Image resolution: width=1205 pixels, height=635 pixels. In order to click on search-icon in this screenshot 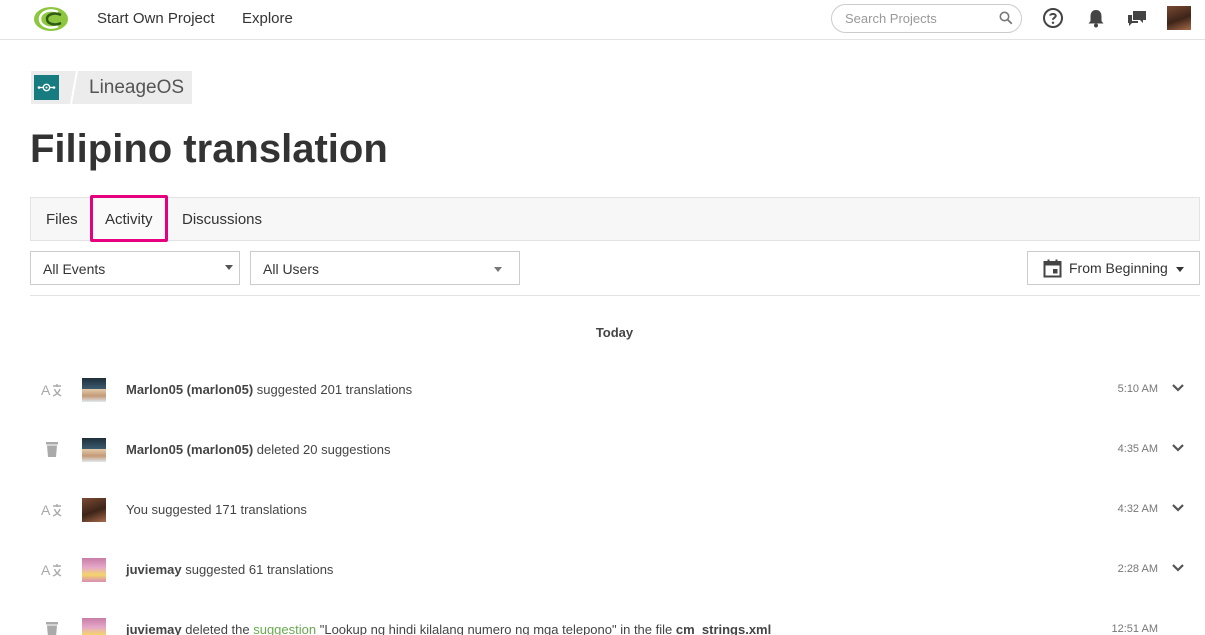, I will do `click(1006, 18)`.